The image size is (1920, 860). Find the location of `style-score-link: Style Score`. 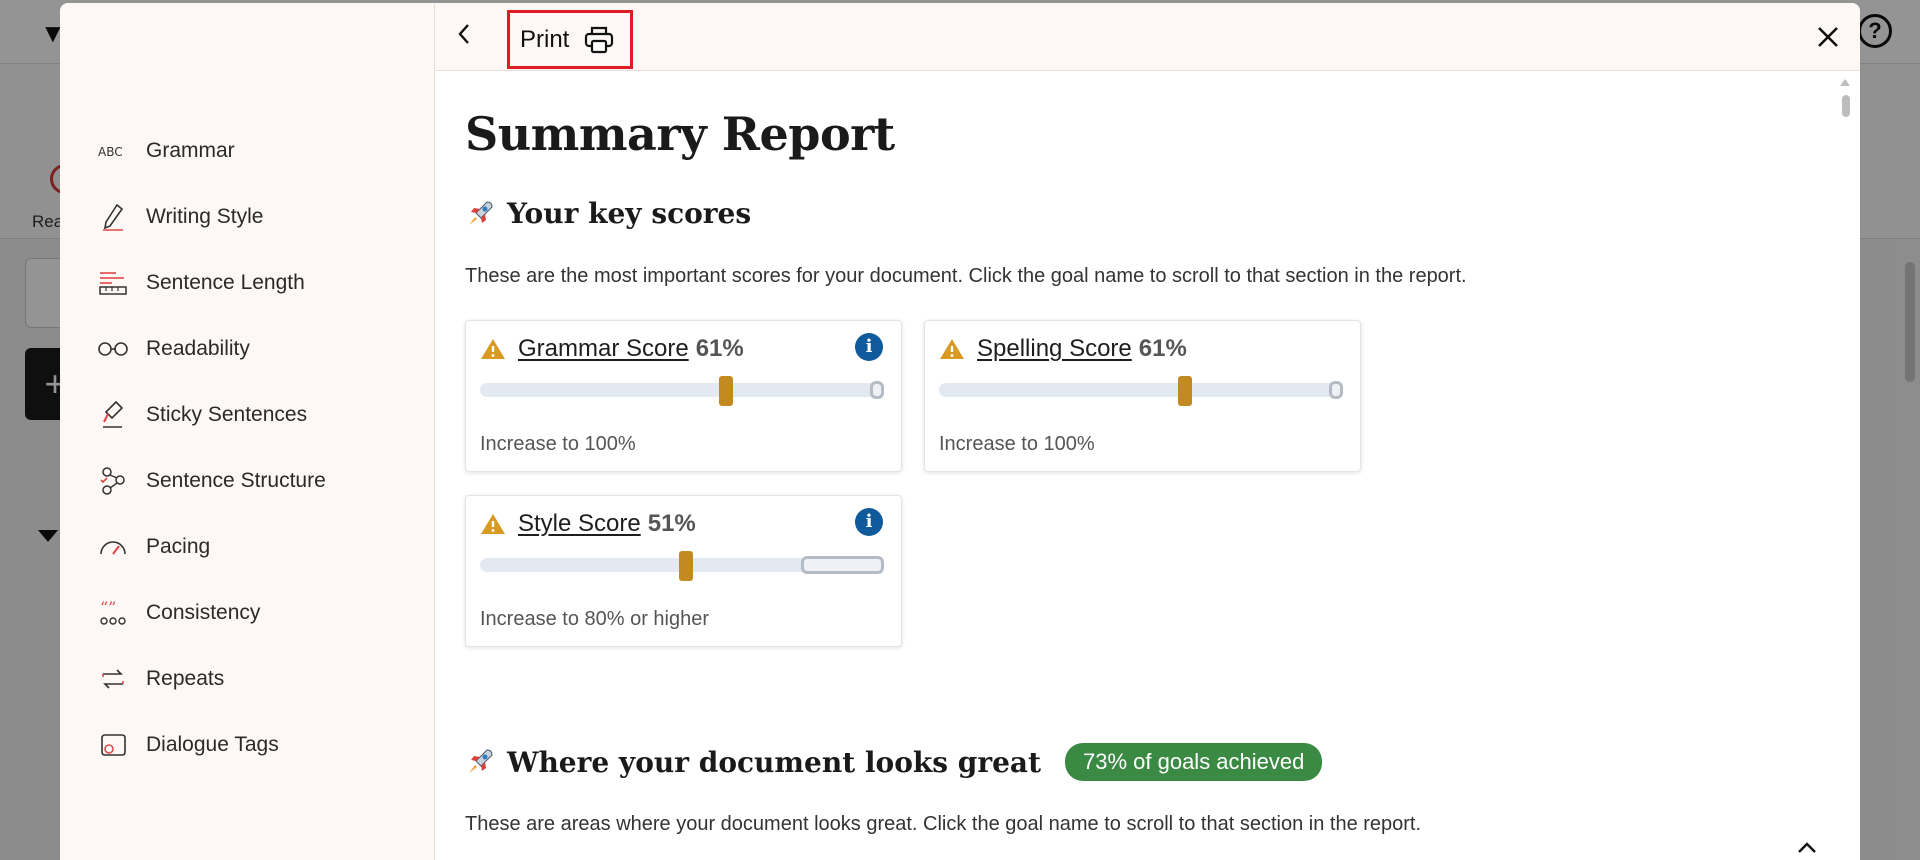

style-score-link: Style Score is located at coordinates (579, 524).